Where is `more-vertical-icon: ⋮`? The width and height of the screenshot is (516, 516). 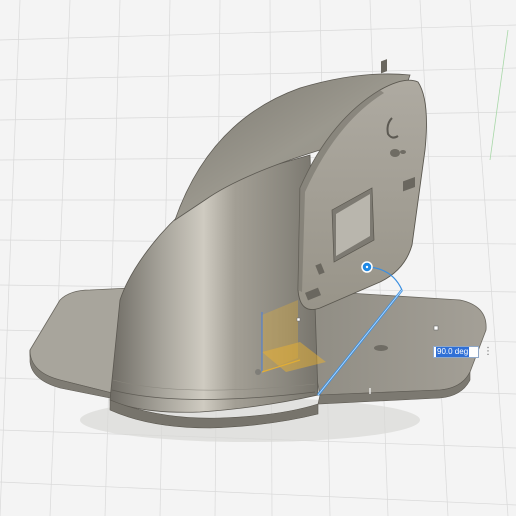
more-vertical-icon: ⋮ is located at coordinates (488, 352).